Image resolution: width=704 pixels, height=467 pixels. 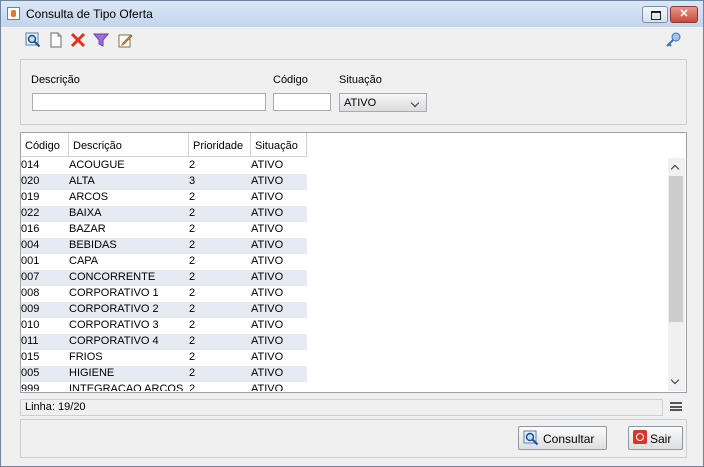 I want to click on cell-descricao: ARCOS, so click(x=89, y=197).